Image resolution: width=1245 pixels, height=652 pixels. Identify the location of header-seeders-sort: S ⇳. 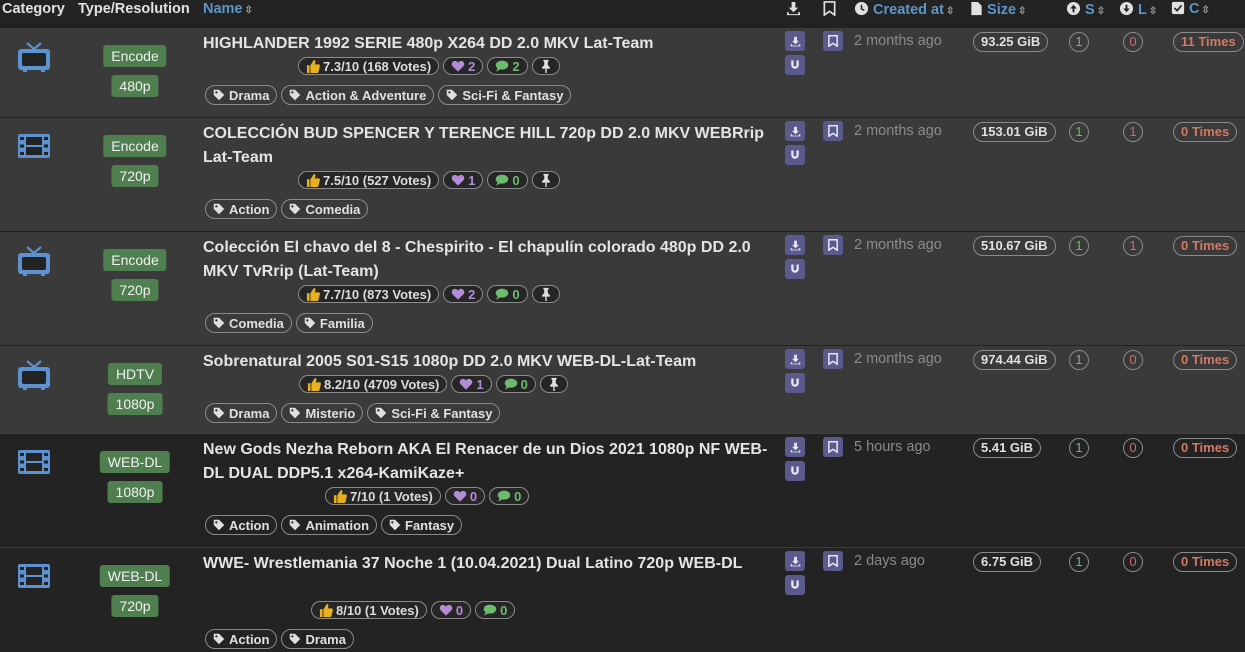
(1085, 9).